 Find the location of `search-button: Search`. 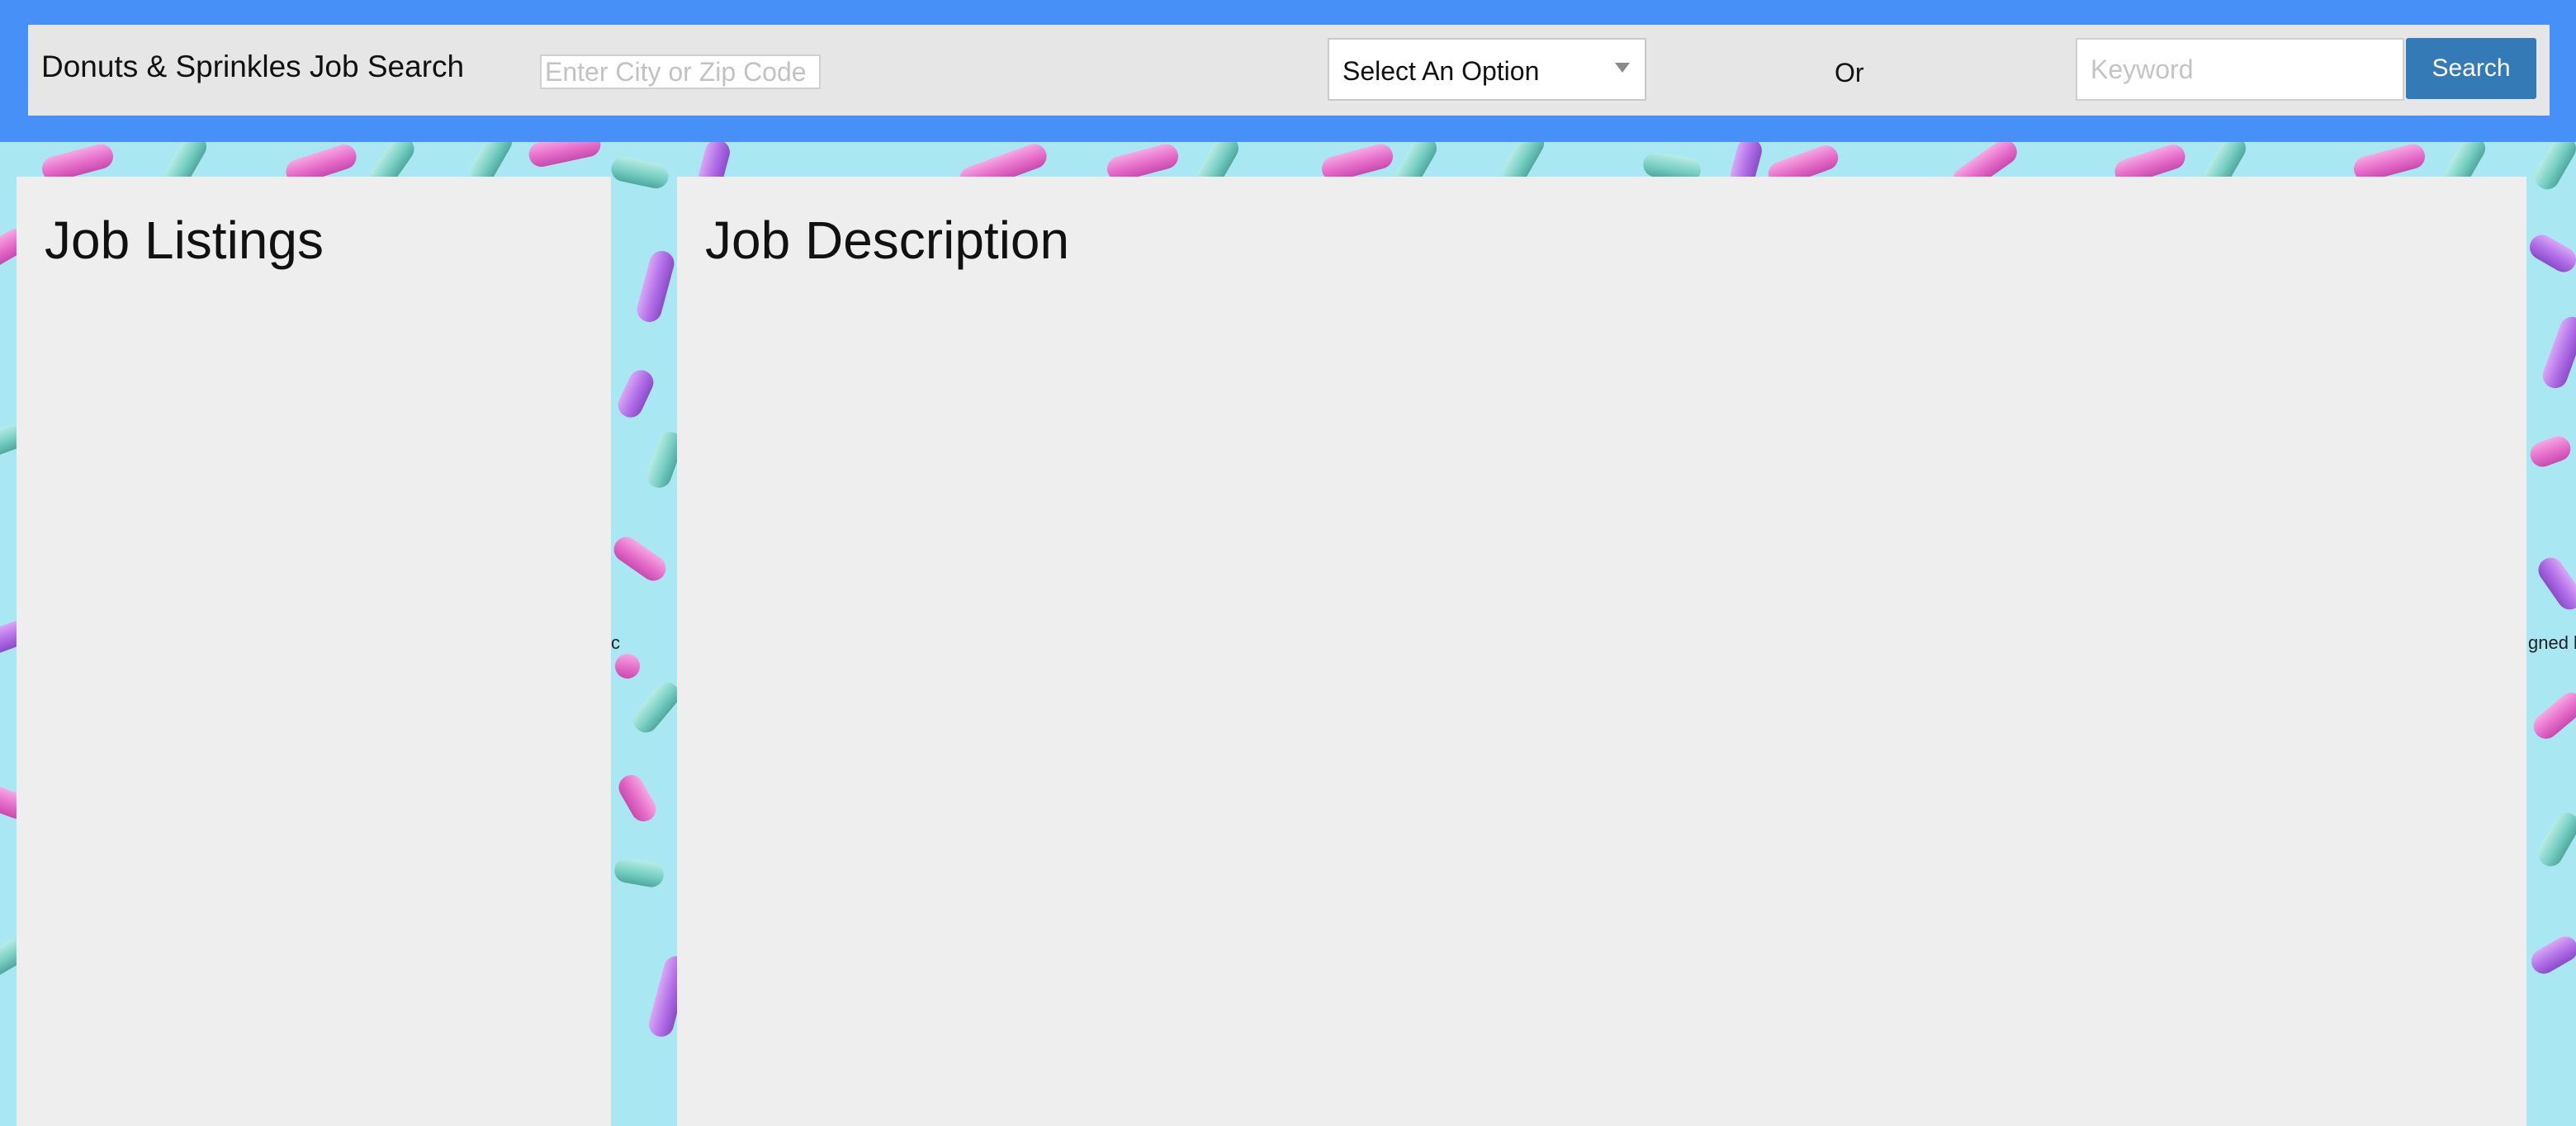

search-button: Search is located at coordinates (2471, 69).